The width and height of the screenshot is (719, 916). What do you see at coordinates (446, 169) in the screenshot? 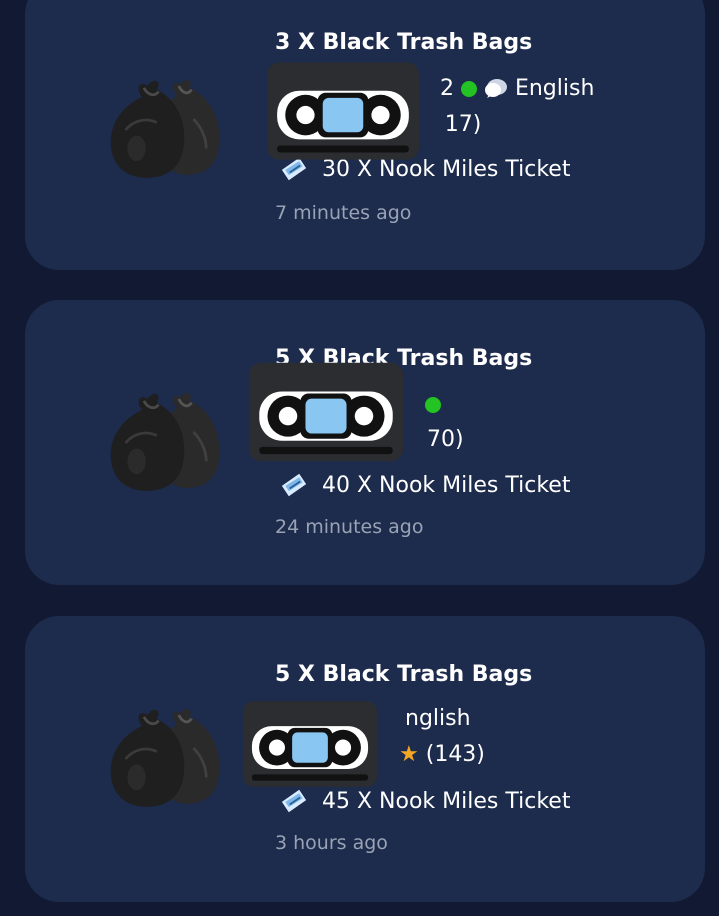
I see `price-label: 30 X Nook Miles Ticket` at bounding box center [446, 169].